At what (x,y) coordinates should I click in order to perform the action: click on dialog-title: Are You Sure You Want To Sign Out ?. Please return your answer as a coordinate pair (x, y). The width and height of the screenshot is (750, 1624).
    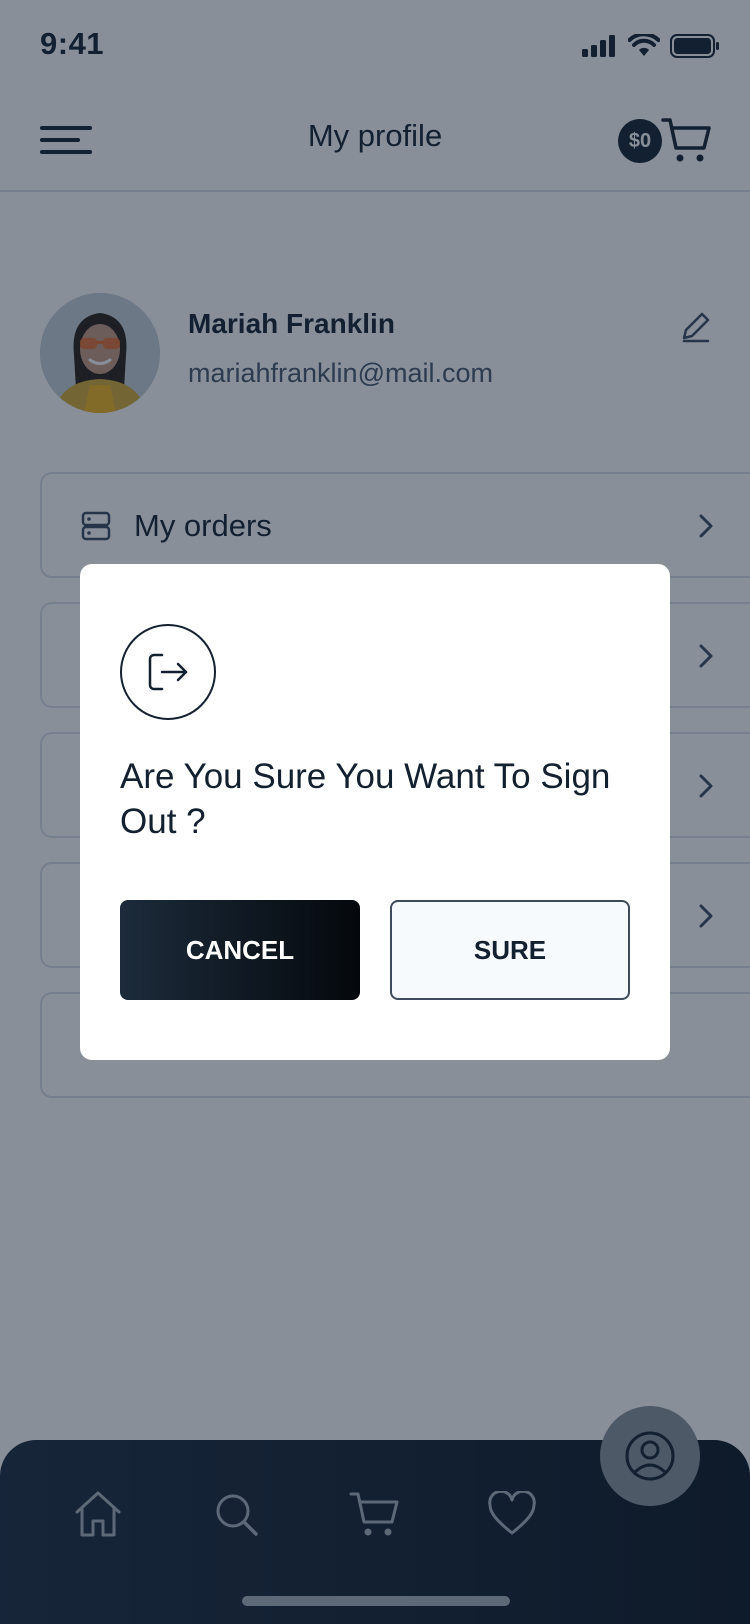
    Looking at the image, I should click on (365, 799).